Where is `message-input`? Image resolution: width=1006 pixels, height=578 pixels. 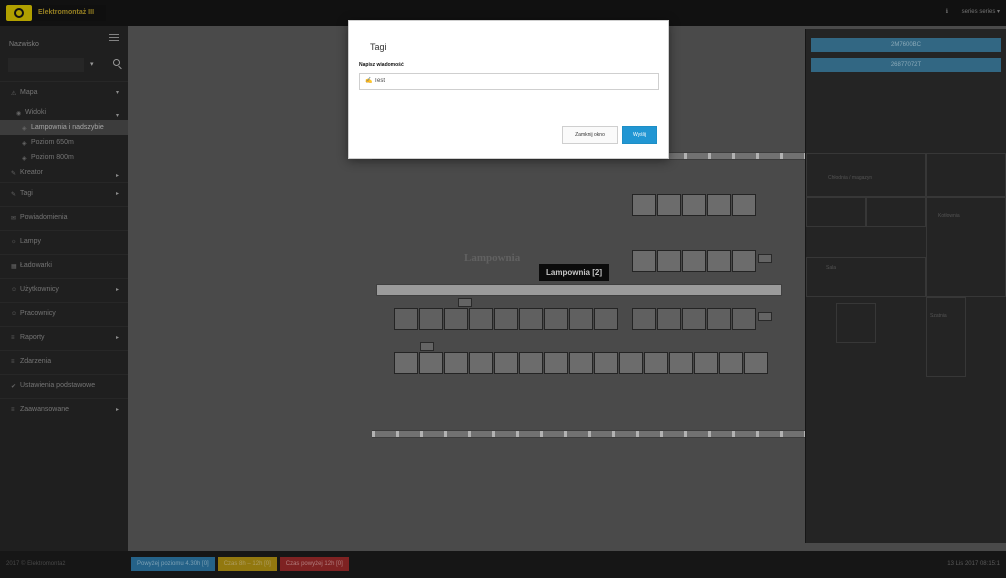
message-input is located at coordinates (509, 81).